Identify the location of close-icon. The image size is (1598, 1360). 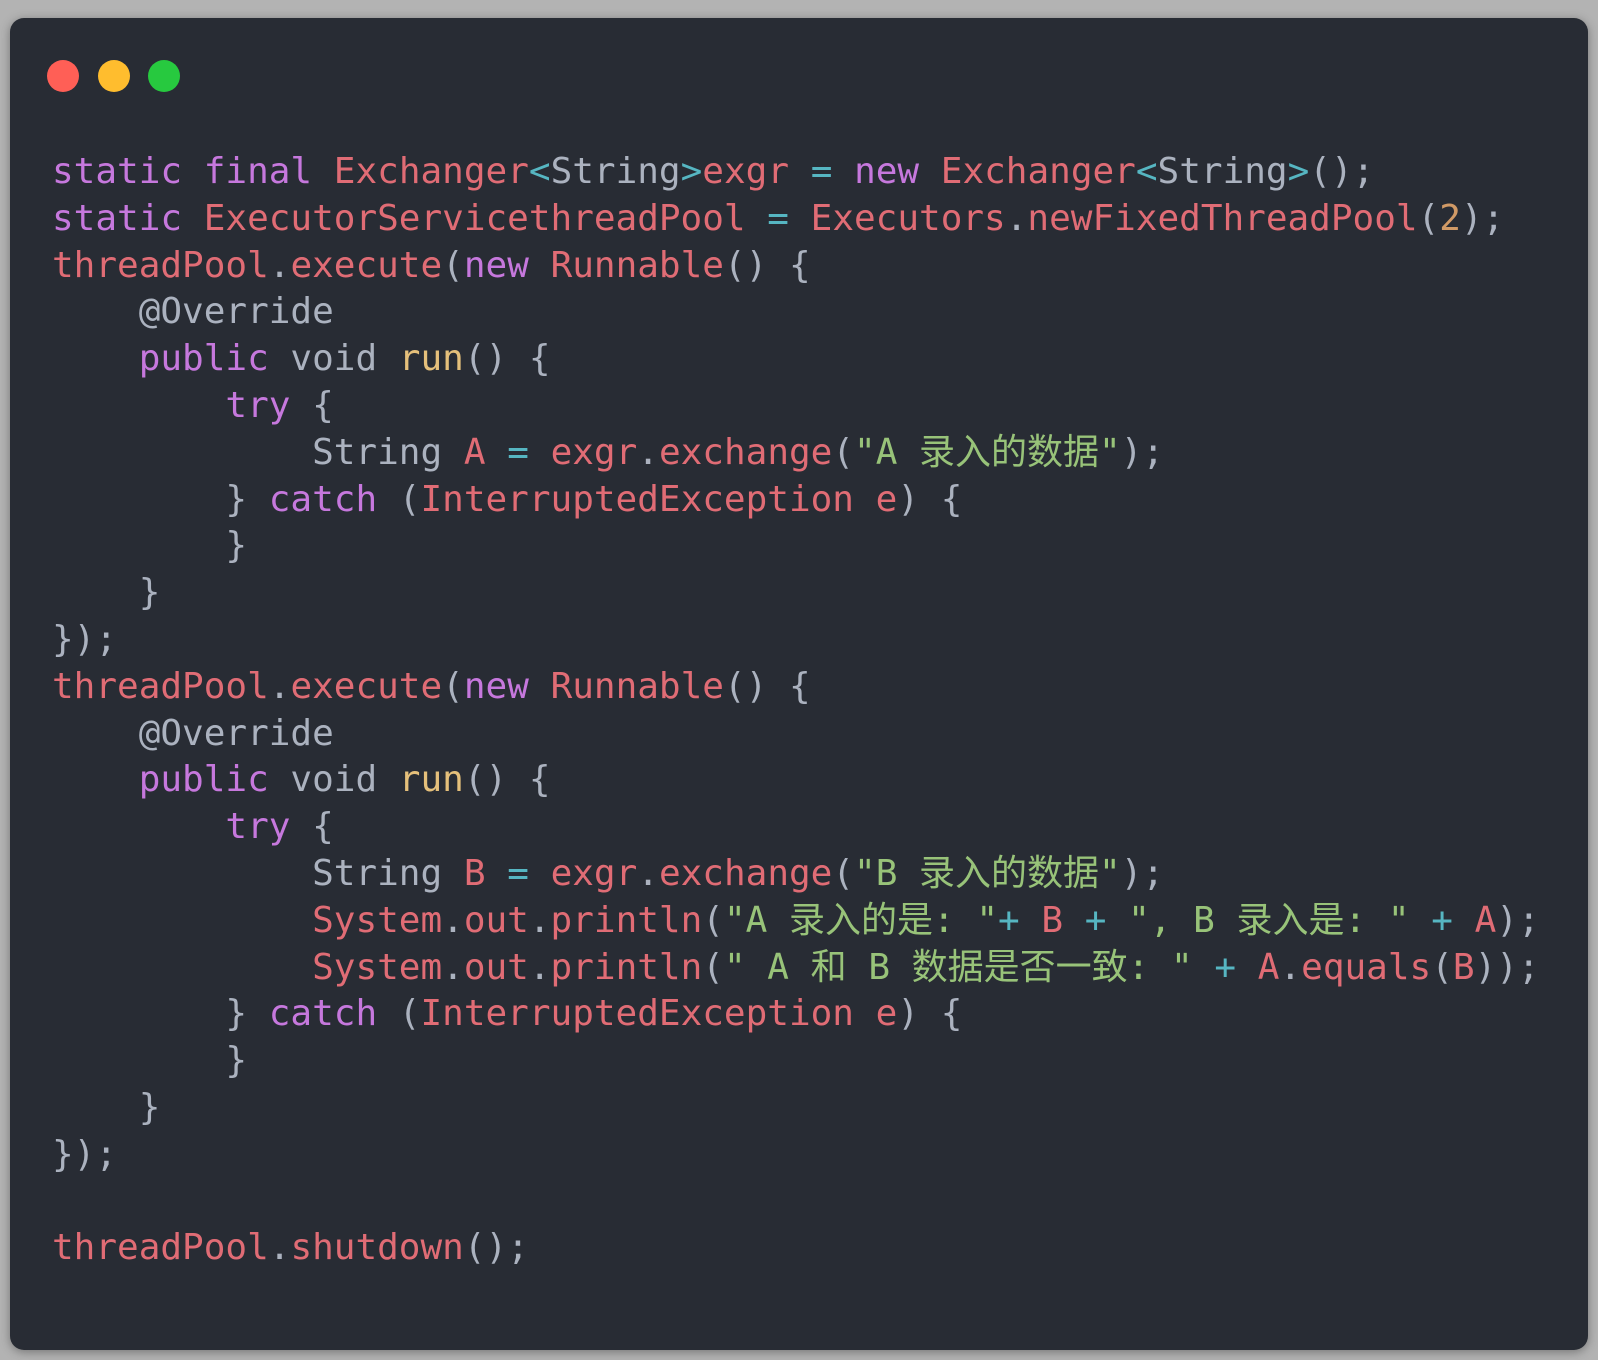
(63, 76).